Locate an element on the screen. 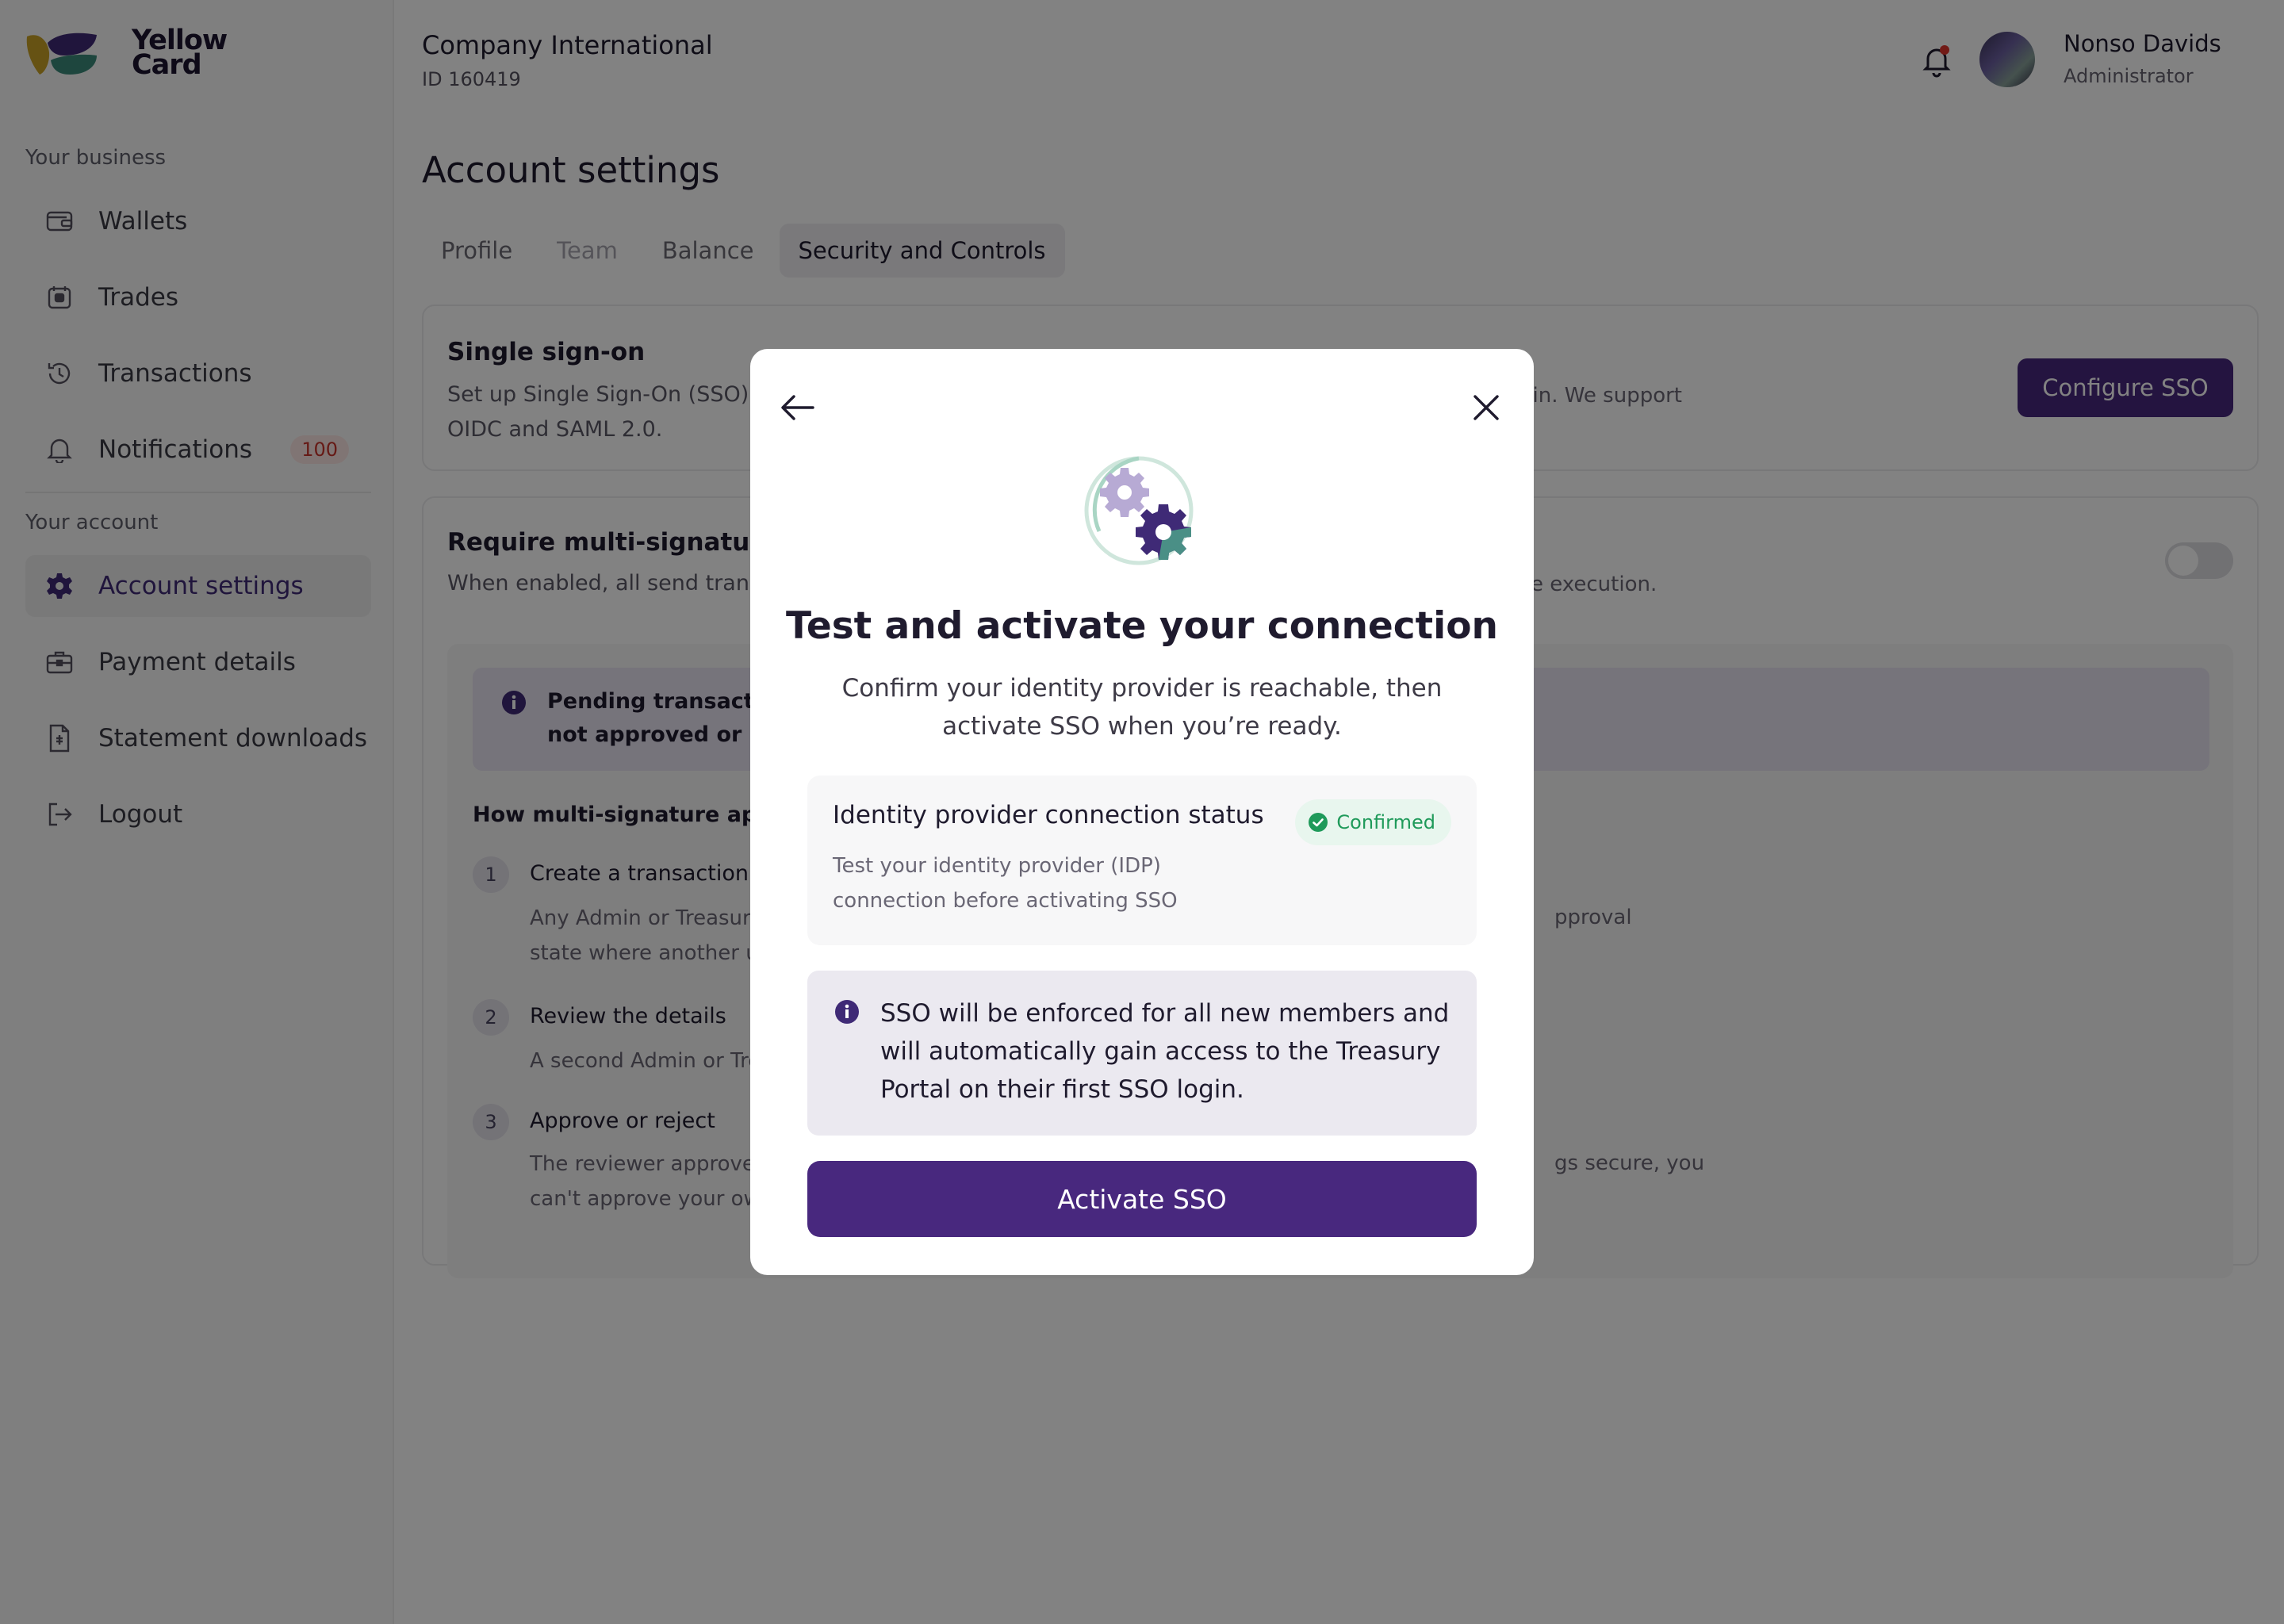 The width and height of the screenshot is (2284, 1624). activate-sso-button: Activate SSO is located at coordinates (1142, 1199).